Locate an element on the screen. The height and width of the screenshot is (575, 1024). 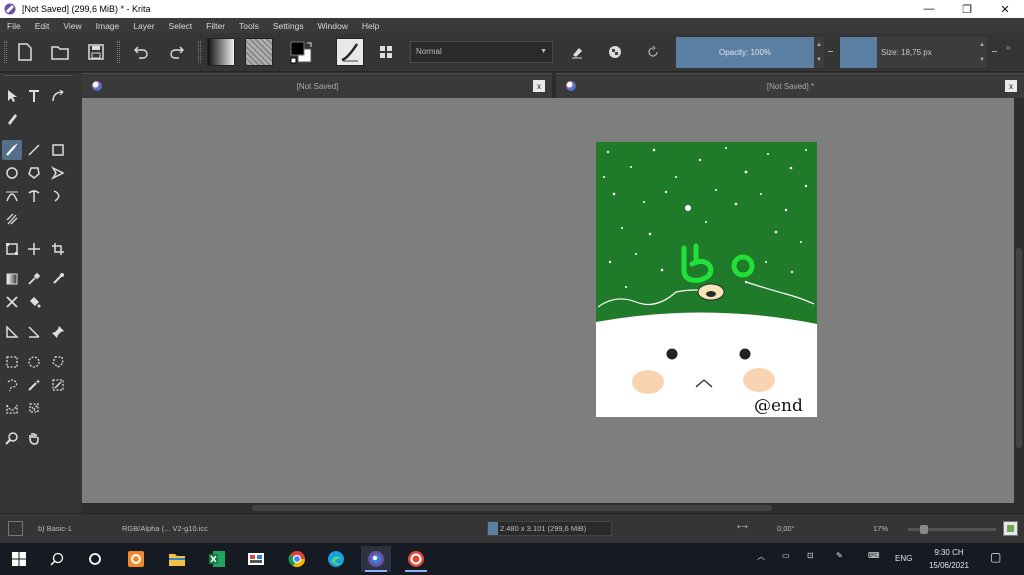
menu-tools: Tools is located at coordinates (249, 26).